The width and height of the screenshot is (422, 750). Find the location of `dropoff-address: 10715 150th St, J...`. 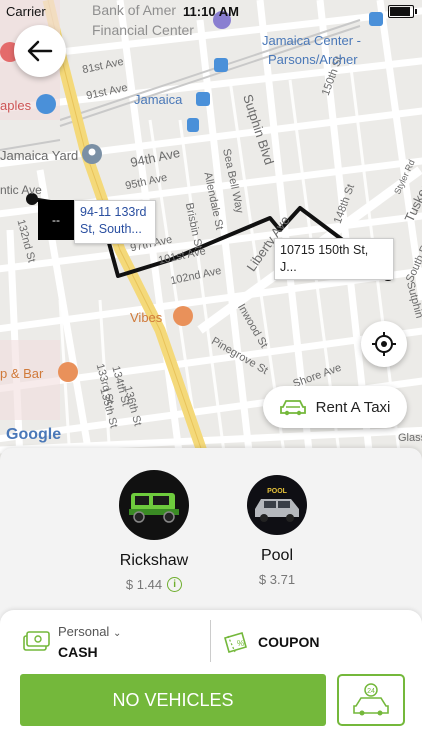

dropoff-address: 10715 150th St, J... is located at coordinates (324, 258).